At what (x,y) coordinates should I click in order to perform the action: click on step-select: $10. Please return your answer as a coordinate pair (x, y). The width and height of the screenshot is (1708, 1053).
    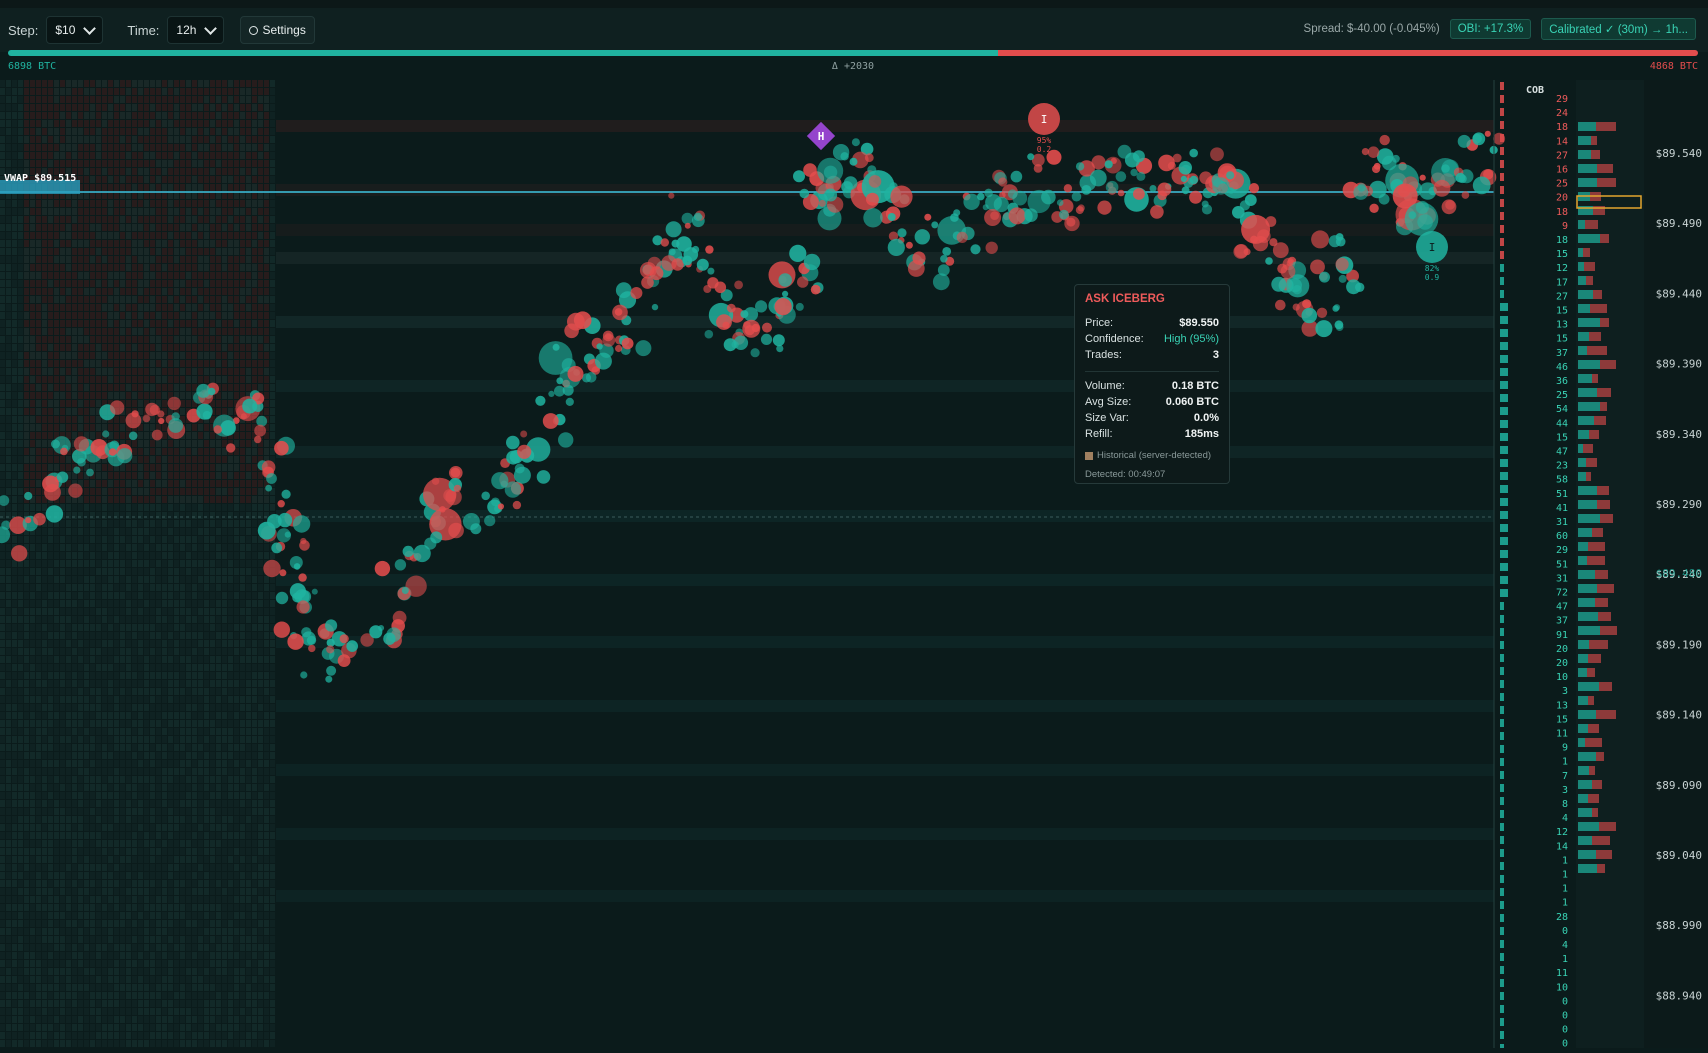
    Looking at the image, I should click on (75, 30).